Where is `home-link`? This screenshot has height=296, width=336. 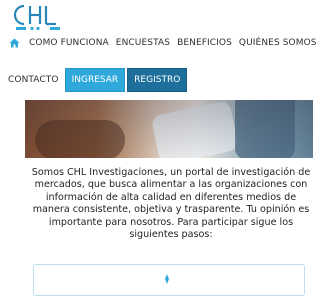 home-link is located at coordinates (14, 43).